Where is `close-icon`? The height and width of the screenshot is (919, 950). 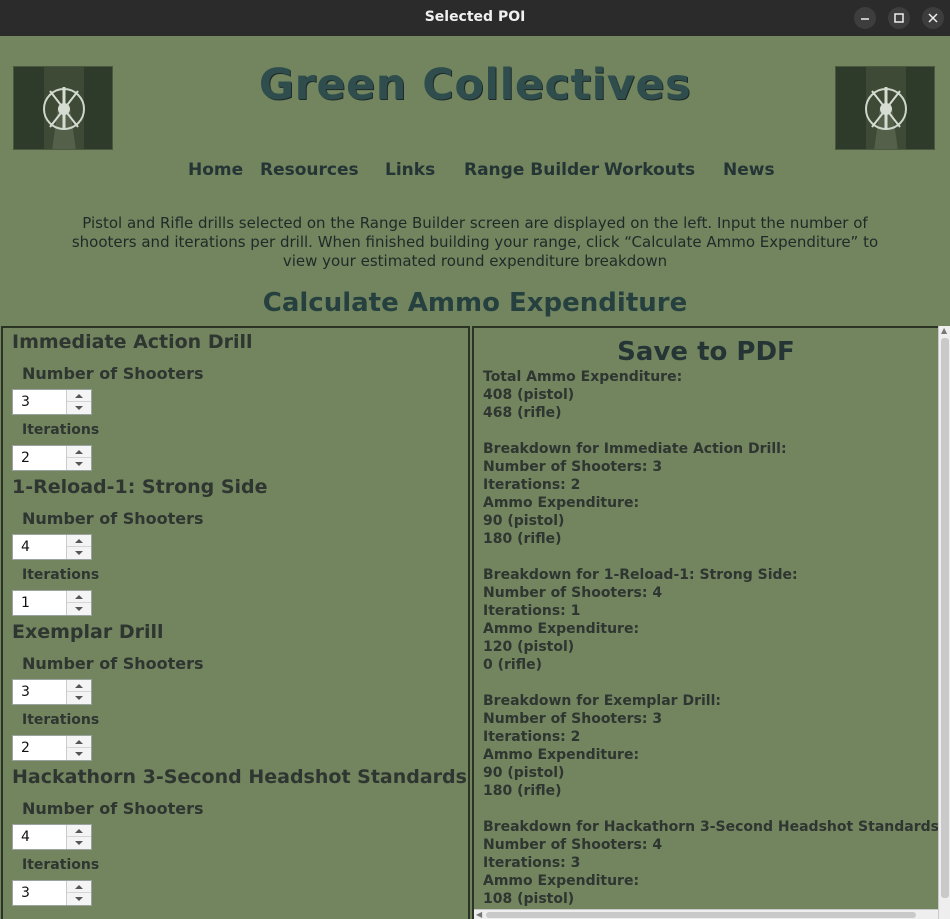 close-icon is located at coordinates (933, 18).